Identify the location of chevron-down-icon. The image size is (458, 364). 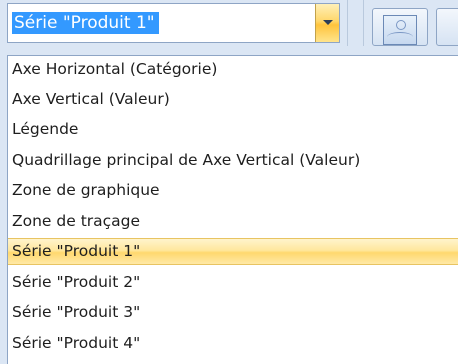
(328, 22).